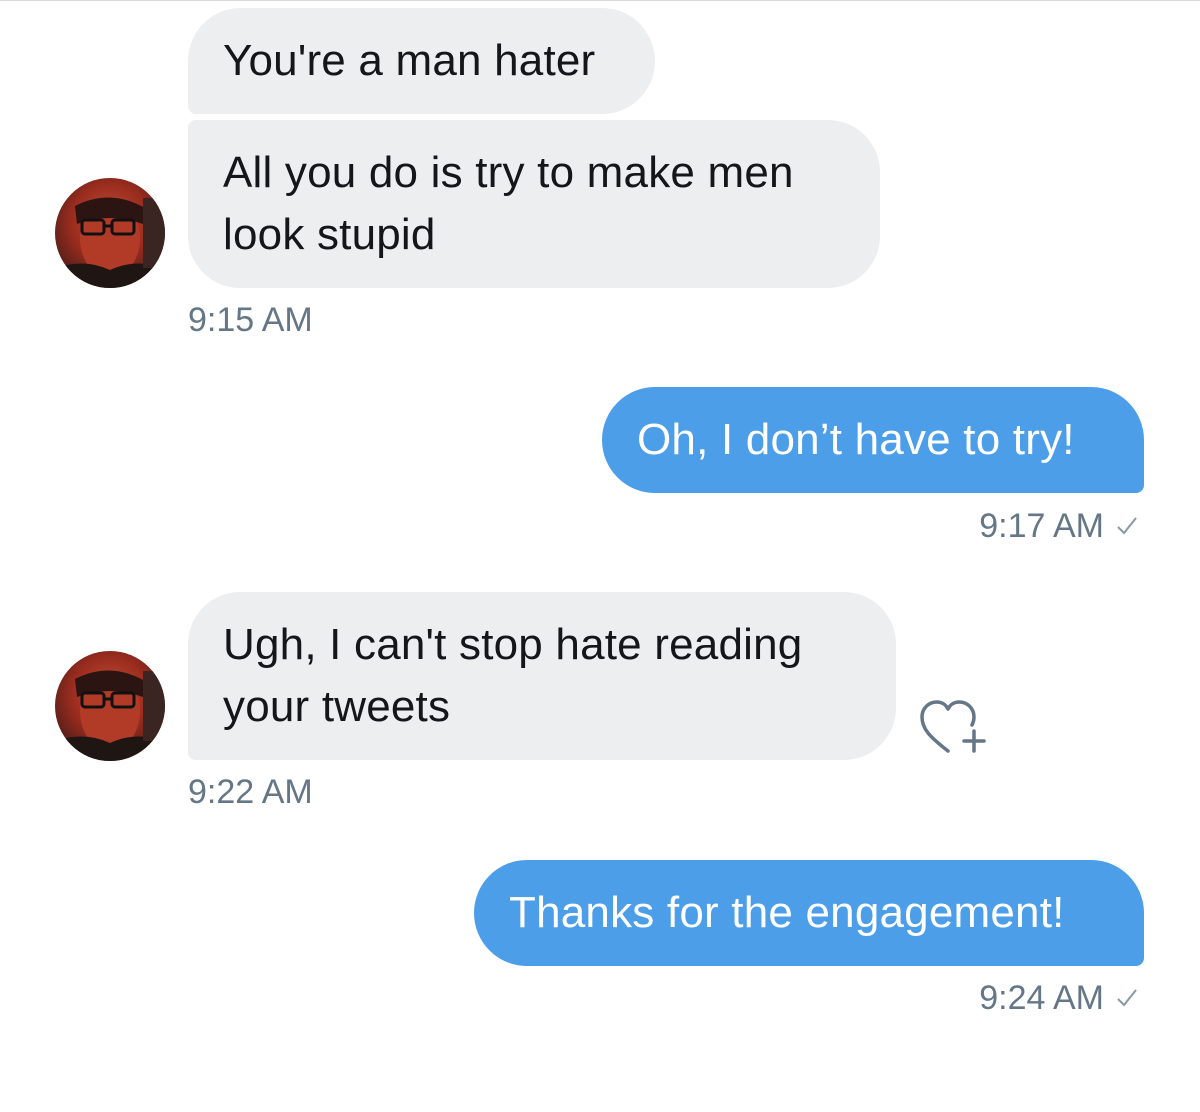  I want to click on incoming-message-bubble: You're a man hater, so click(421, 61).